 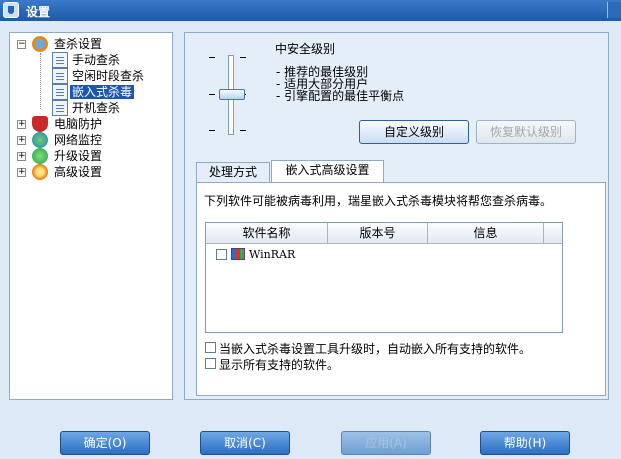 What do you see at coordinates (526, 132) in the screenshot?
I see `restore-default-button: 恢复默认级别` at bounding box center [526, 132].